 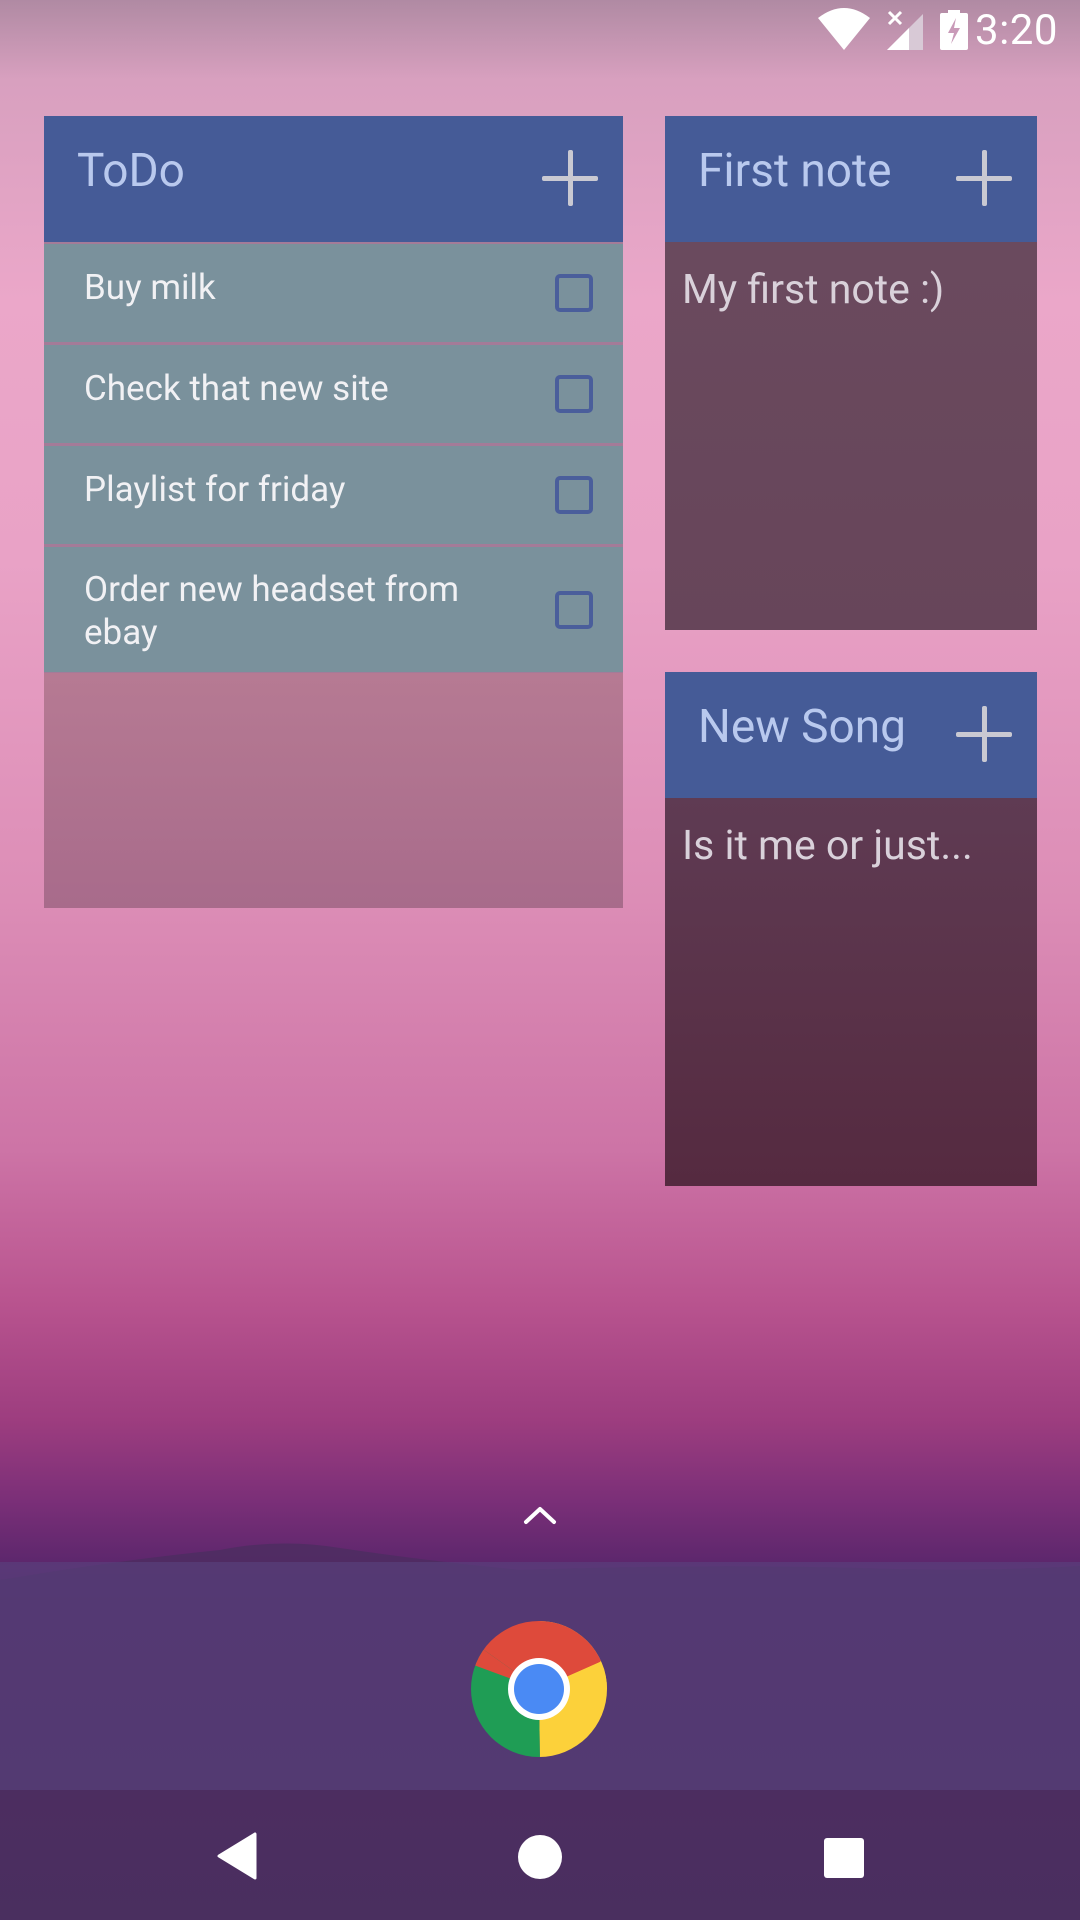 What do you see at coordinates (570, 178) in the screenshot?
I see `add-todo-button` at bounding box center [570, 178].